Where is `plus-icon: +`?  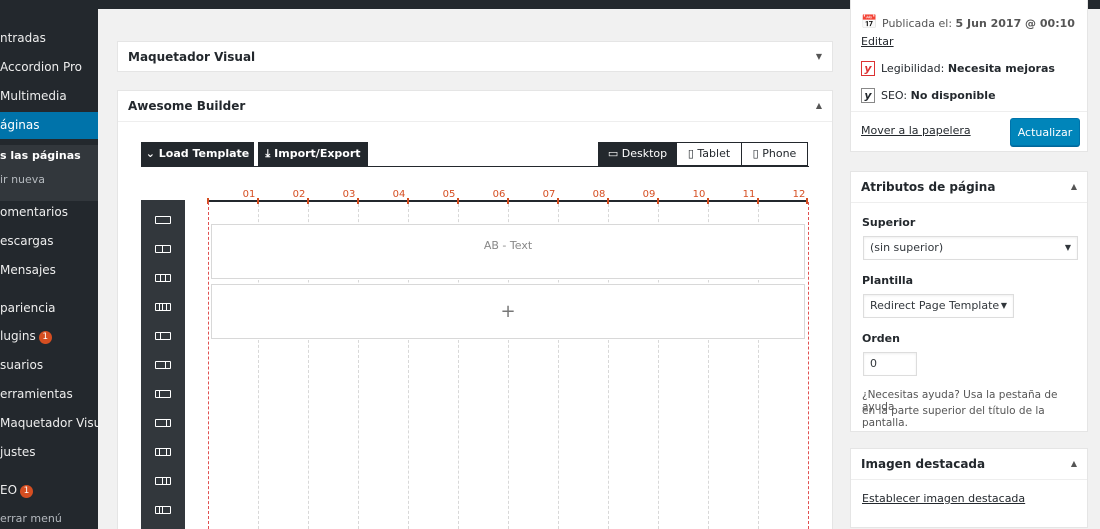
plus-icon: + is located at coordinates (508, 311).